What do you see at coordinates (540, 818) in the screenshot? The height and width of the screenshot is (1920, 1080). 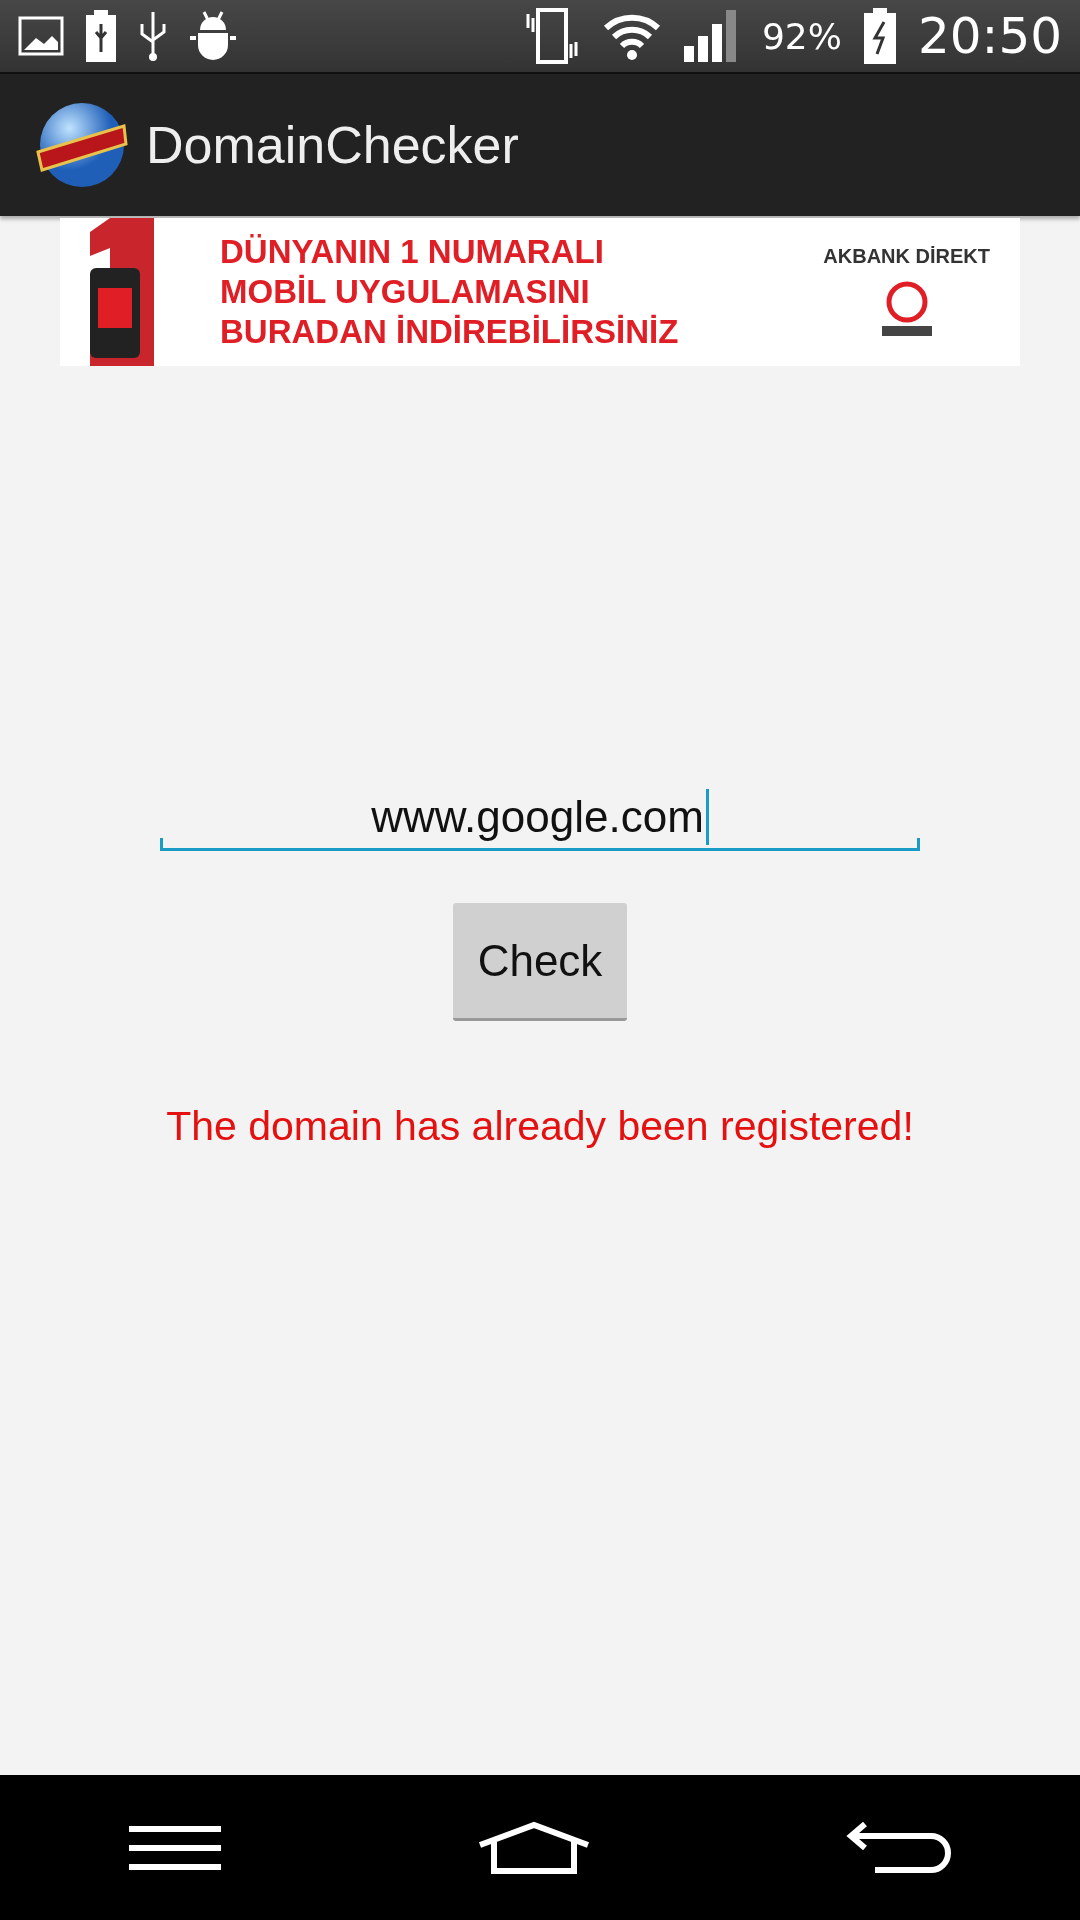 I see `domain-input-field: www.google.com` at bounding box center [540, 818].